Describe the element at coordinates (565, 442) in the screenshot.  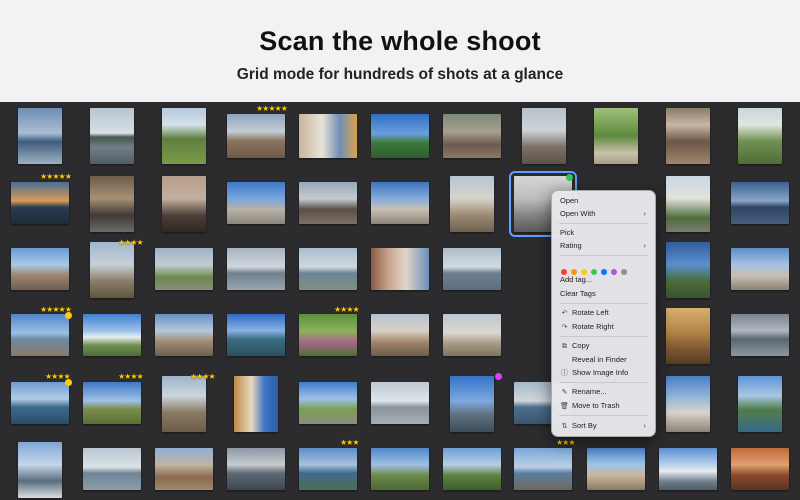
I see `rating-stars: ★★★` at that location.